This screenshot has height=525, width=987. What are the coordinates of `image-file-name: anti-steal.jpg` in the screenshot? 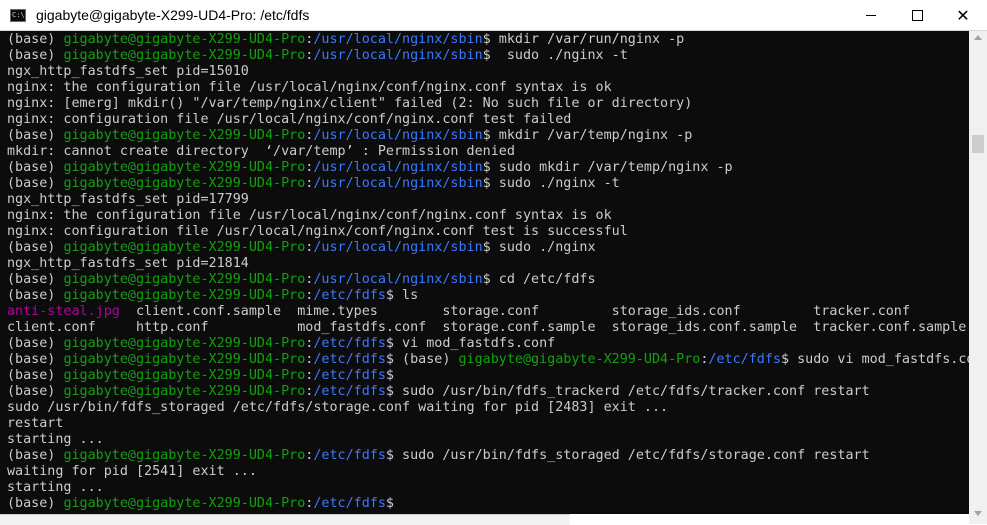 It's located at (63, 311).